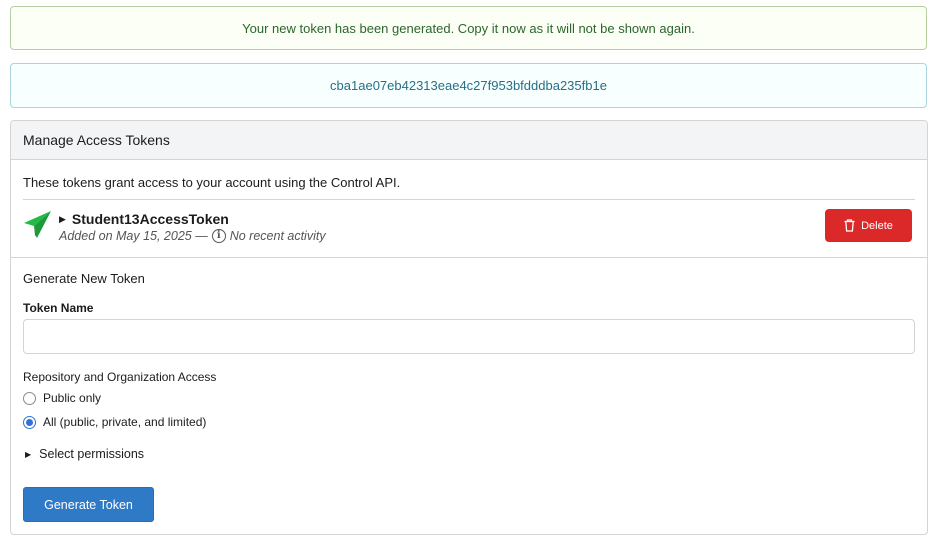 This screenshot has height=540, width=945. Describe the element at coordinates (469, 336) in the screenshot. I see `token-name-input` at that location.